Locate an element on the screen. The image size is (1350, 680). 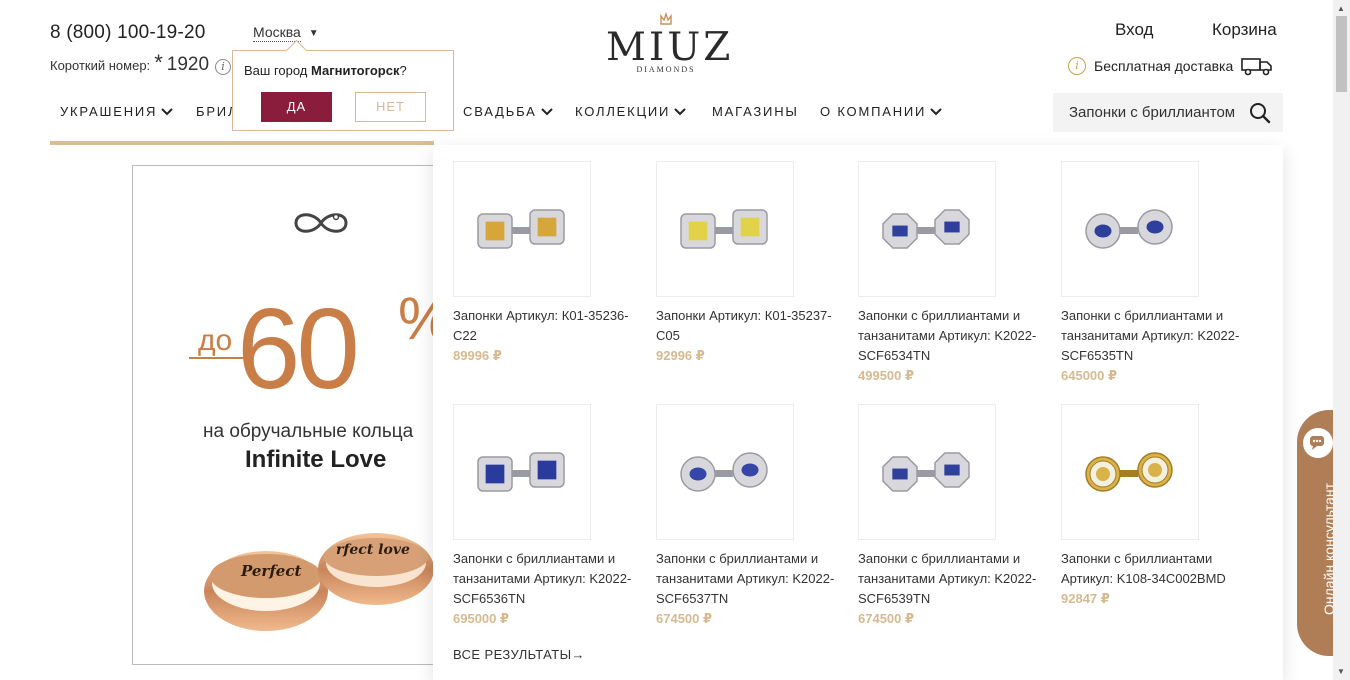
city-question: Ваш город Магнитогорск? is located at coordinates (325, 70).